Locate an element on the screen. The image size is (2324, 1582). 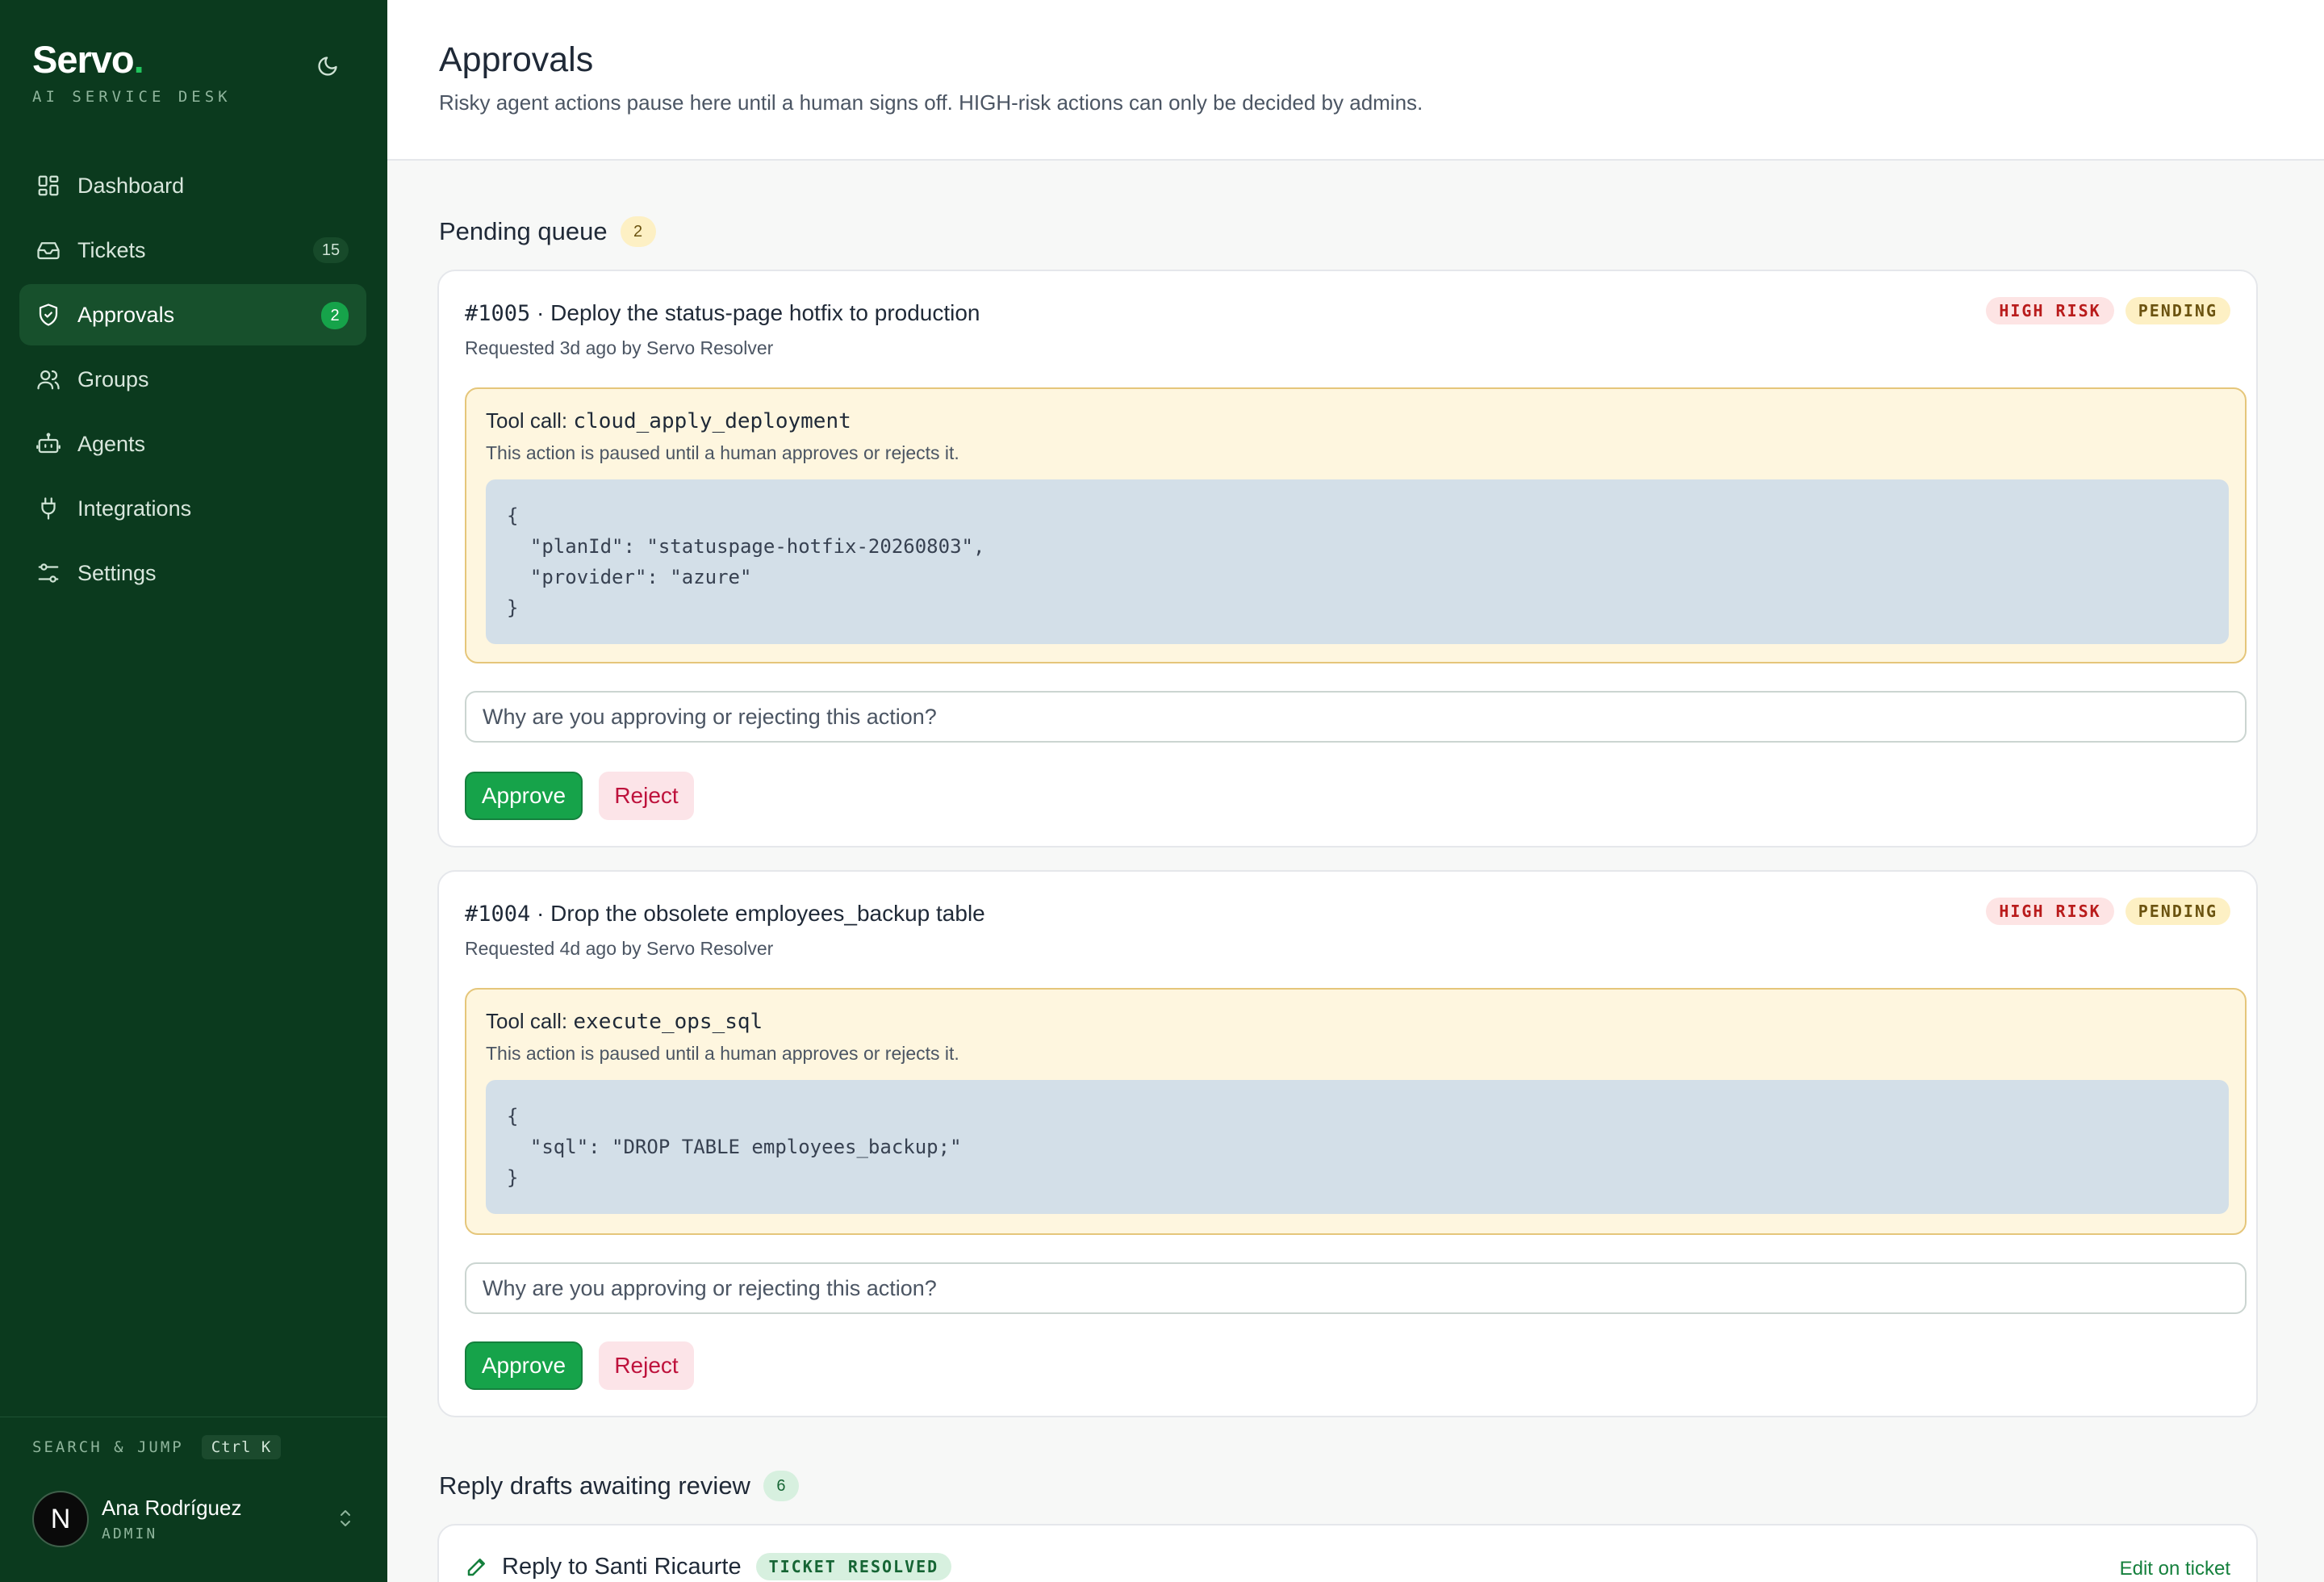
sidebar-item-label: Approvals is located at coordinates (126, 314).